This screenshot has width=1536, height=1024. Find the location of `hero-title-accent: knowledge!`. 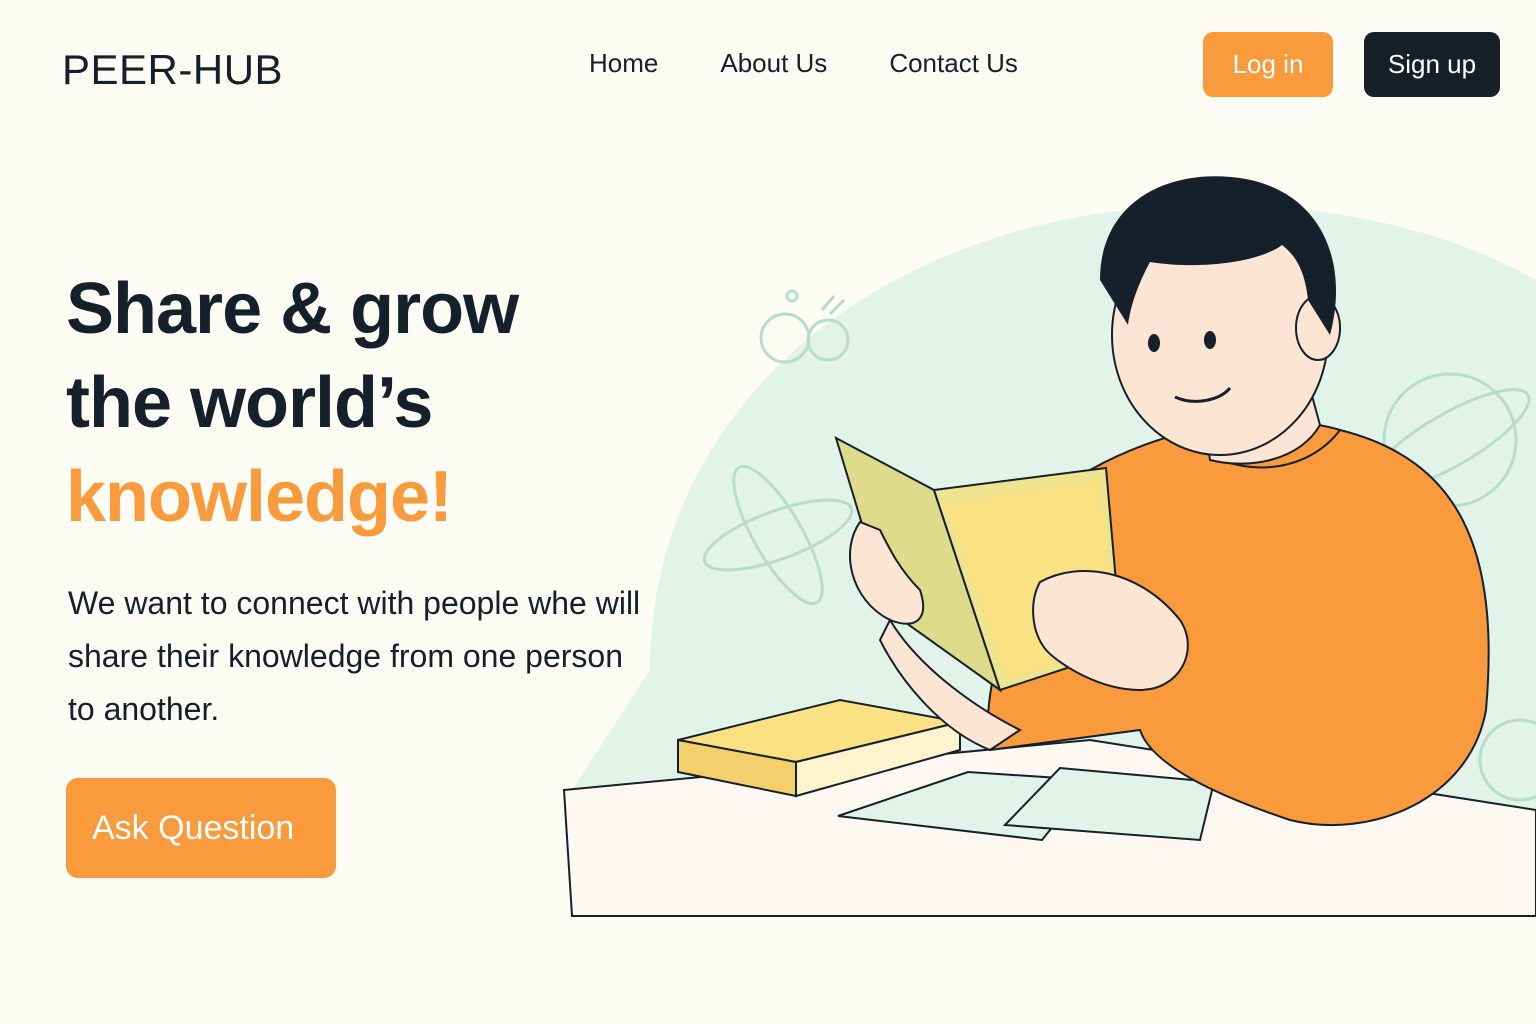

hero-title-accent: knowledge! is located at coordinates (259, 497).